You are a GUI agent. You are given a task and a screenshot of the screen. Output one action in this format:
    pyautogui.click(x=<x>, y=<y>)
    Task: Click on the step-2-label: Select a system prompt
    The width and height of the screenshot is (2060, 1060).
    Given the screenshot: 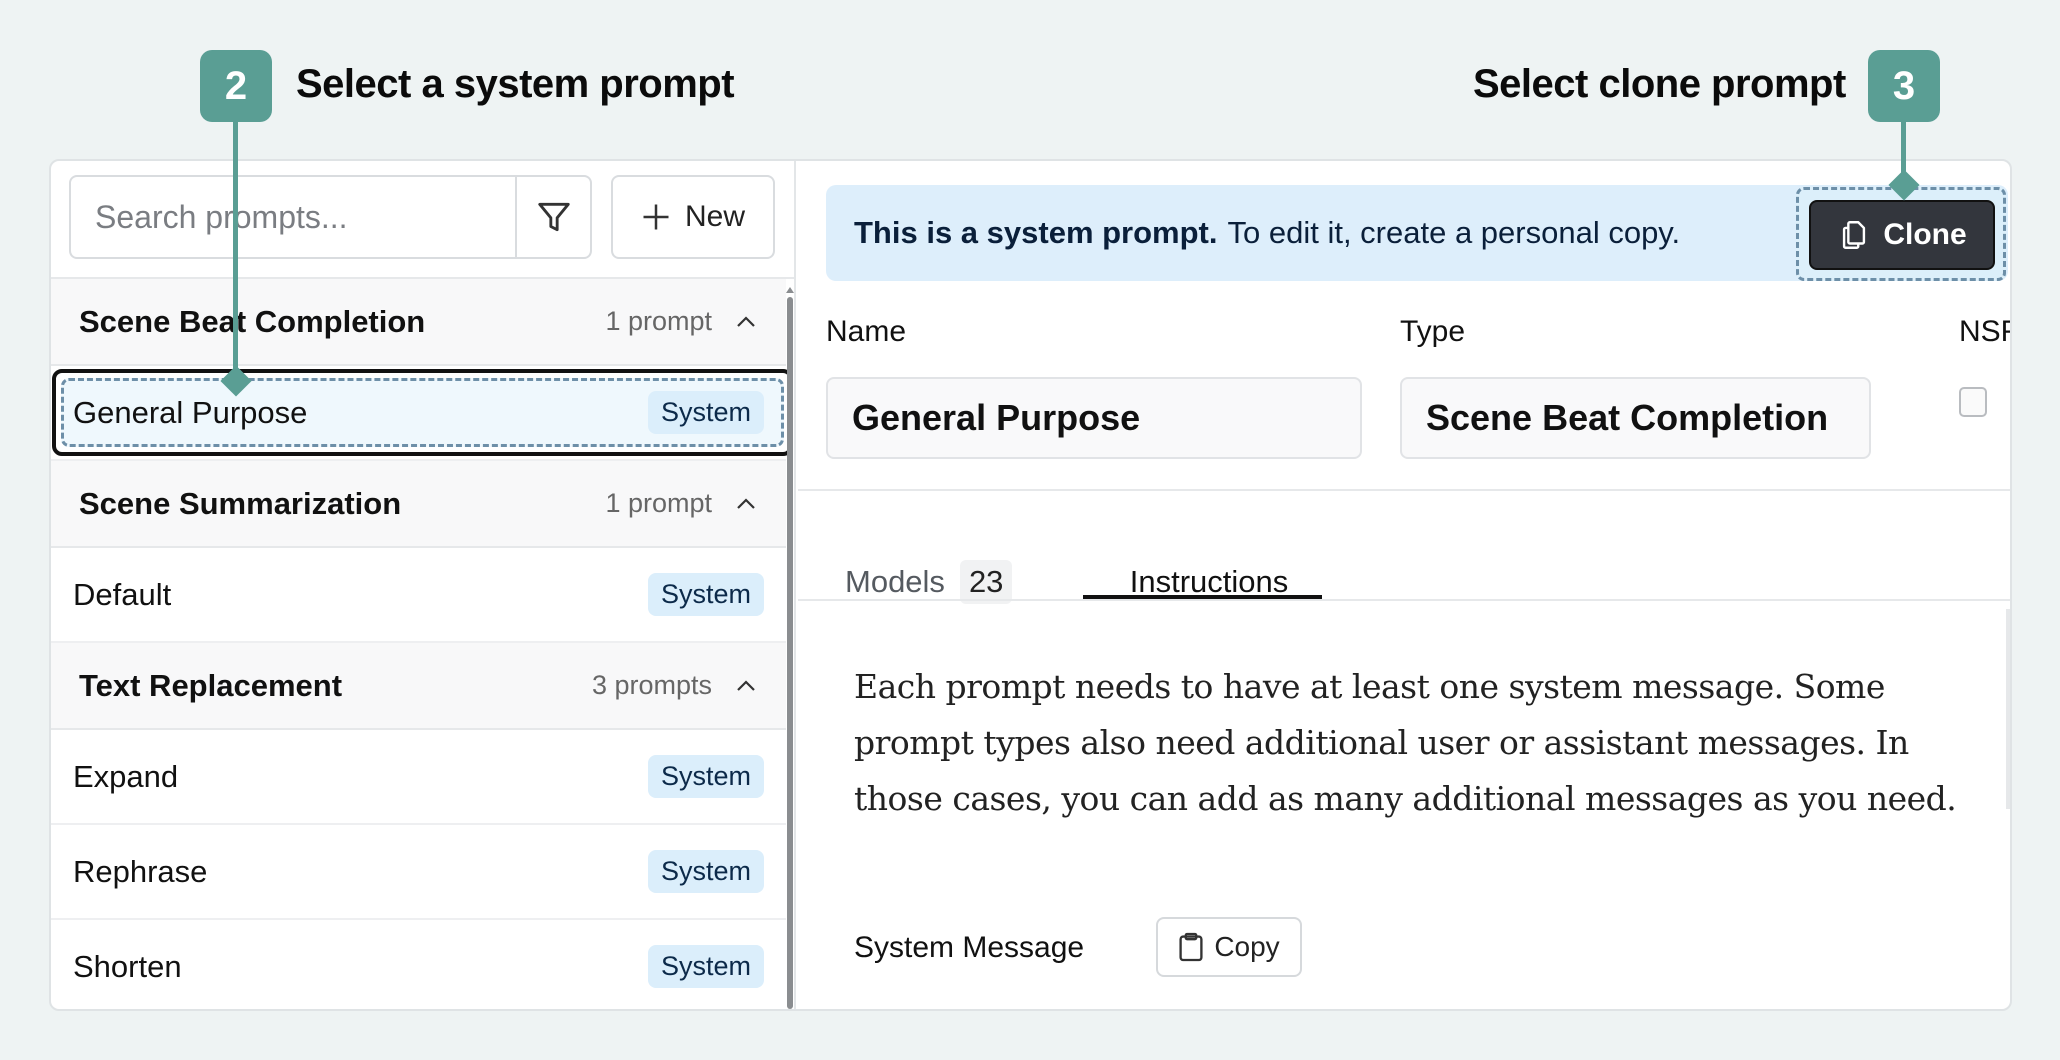 What is the action you would take?
    pyautogui.click(x=515, y=84)
    